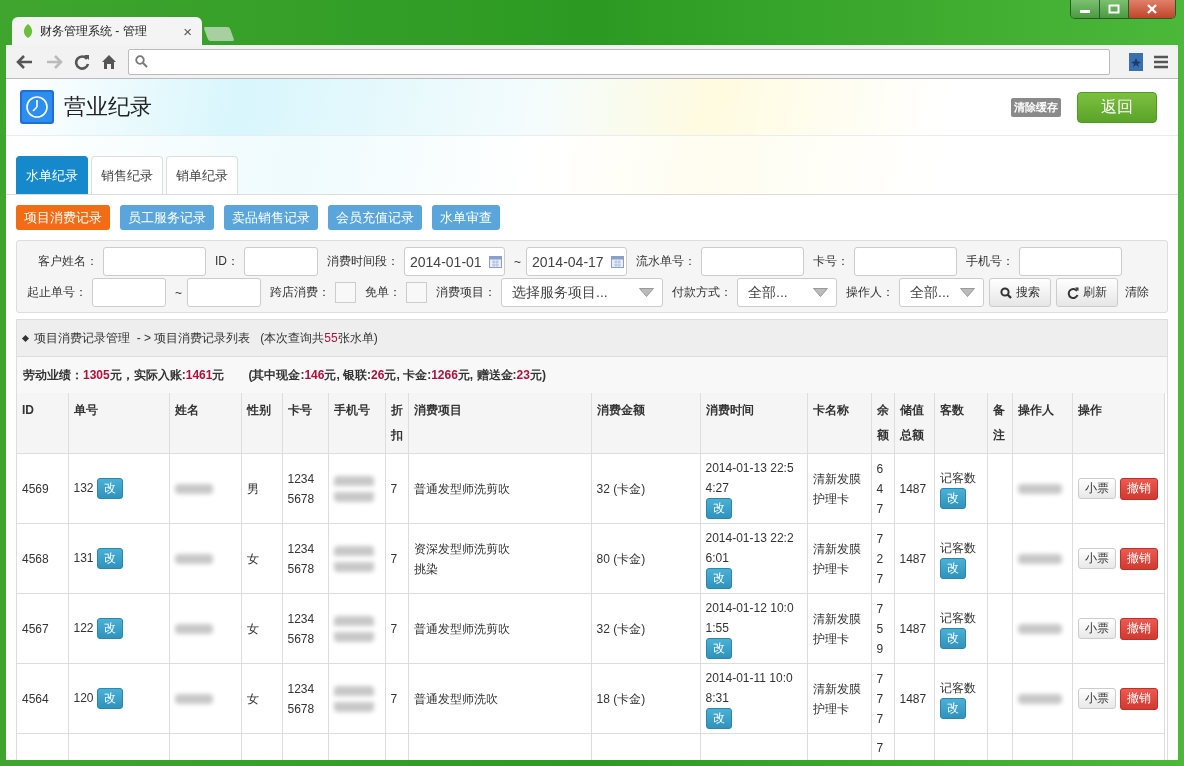  Describe the element at coordinates (83, 487) in the screenshot. I see `table-cell: 132` at that location.